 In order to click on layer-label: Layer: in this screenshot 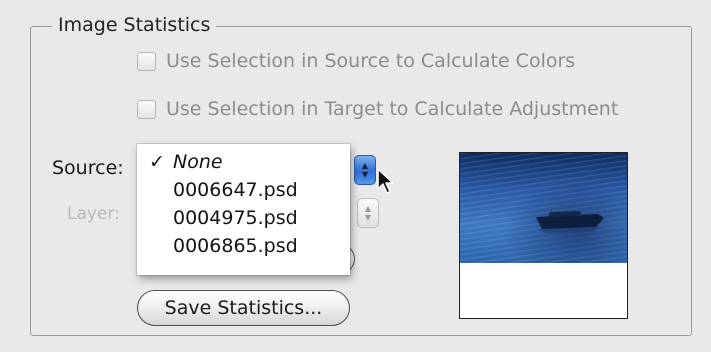, I will do `click(93, 214)`.